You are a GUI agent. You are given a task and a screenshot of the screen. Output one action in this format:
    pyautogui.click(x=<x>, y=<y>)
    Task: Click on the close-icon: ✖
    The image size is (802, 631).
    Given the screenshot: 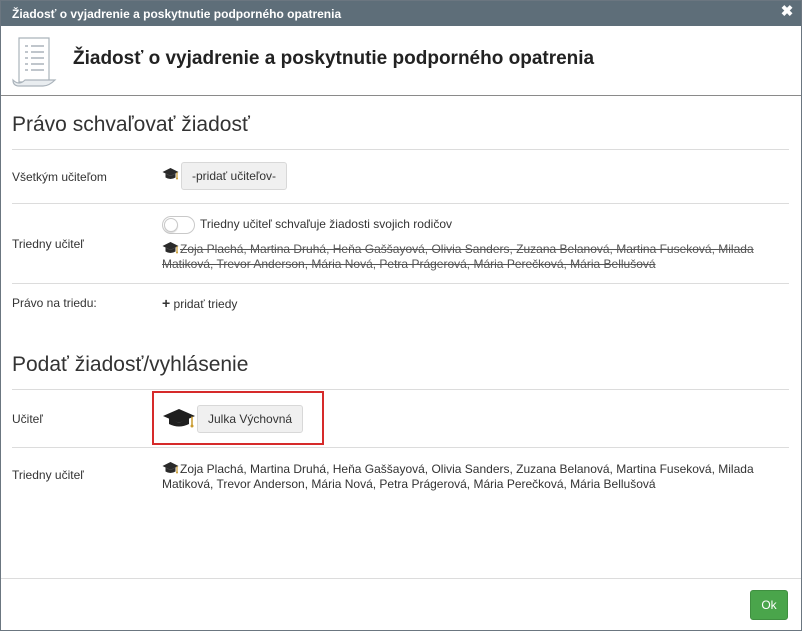 What is the action you would take?
    pyautogui.click(x=787, y=11)
    